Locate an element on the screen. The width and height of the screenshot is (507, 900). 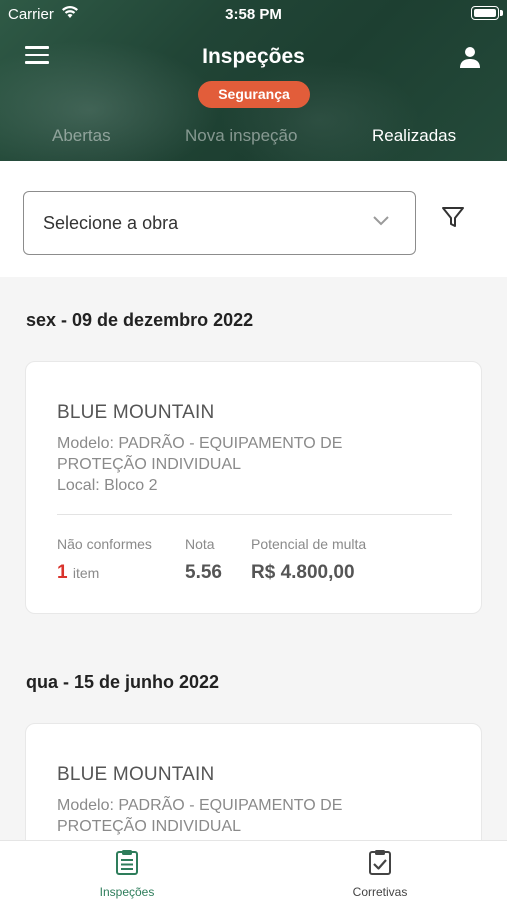
tab-nova-inspecao: Nova inspeção is located at coordinates (241, 136).